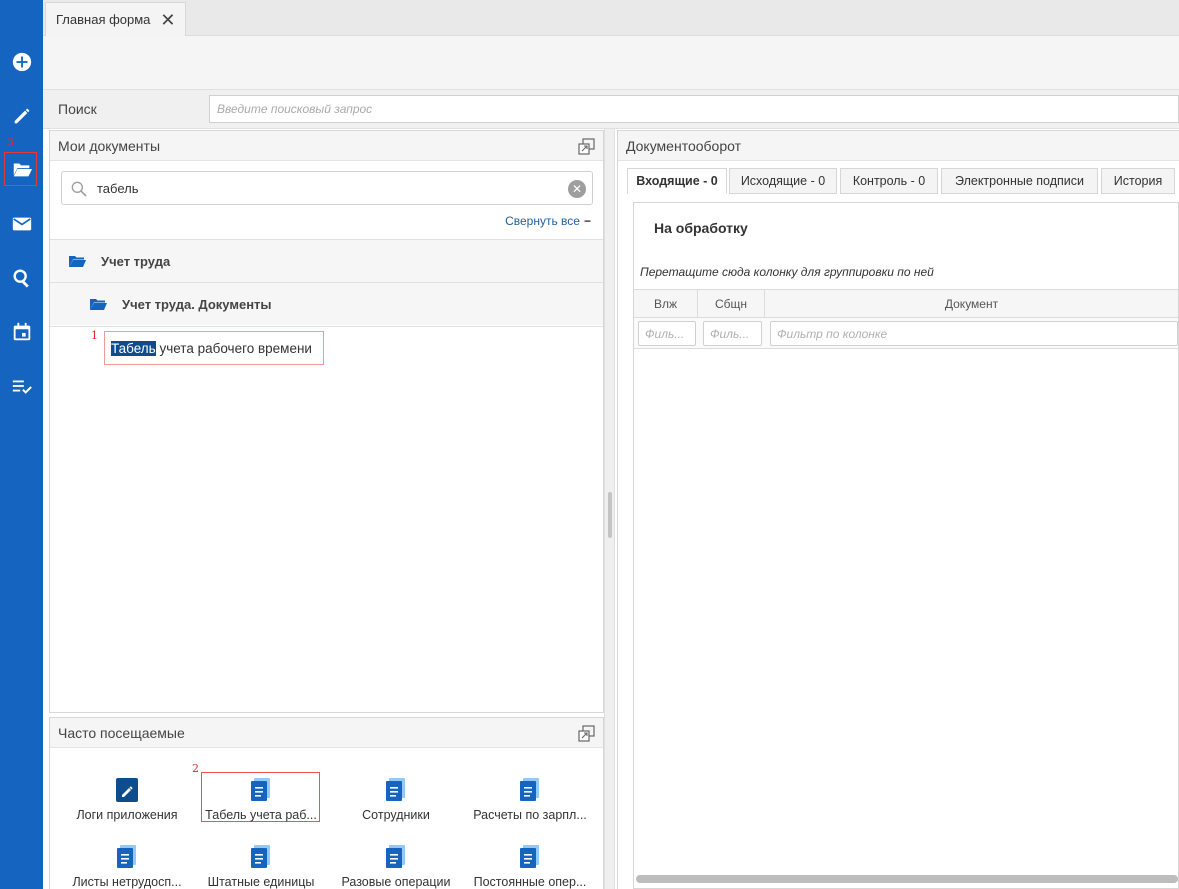 This screenshot has height=889, width=1179. I want to click on column-header-attachment: Влж, so click(666, 303).